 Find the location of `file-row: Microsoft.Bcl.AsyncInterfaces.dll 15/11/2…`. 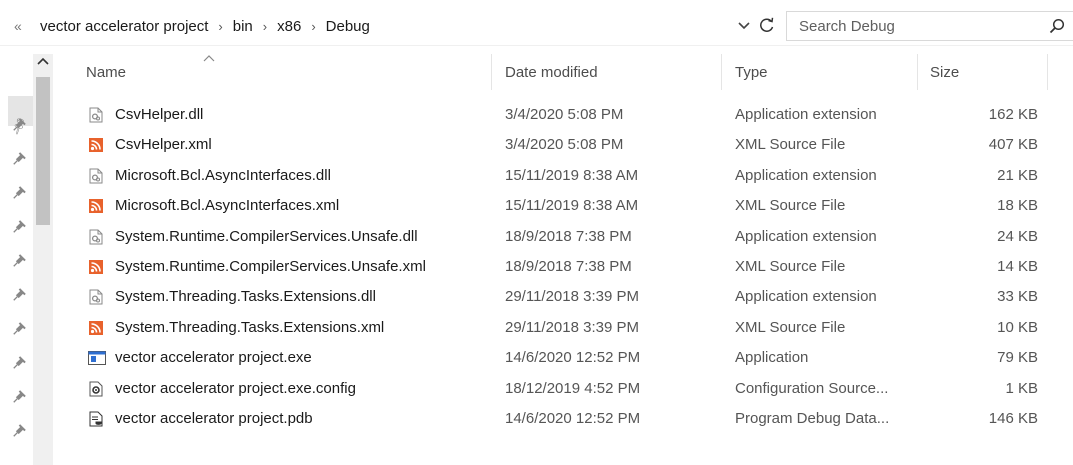

file-row: Microsoft.Bcl.AsyncInterfaces.dll 15/11/2… is located at coordinates (562, 177).